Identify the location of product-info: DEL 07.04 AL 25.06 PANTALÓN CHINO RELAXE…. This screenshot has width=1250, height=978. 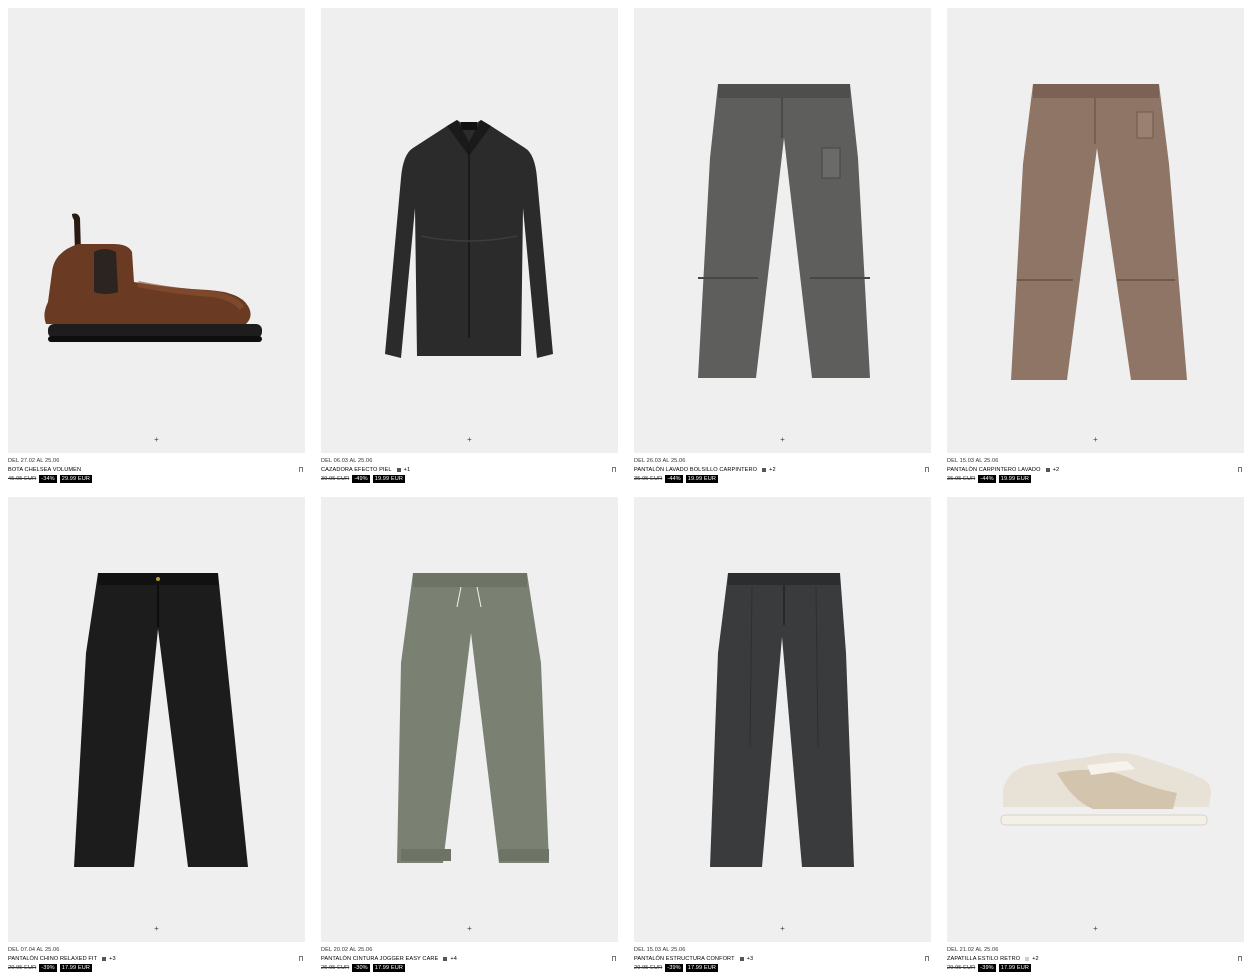
(156, 957).